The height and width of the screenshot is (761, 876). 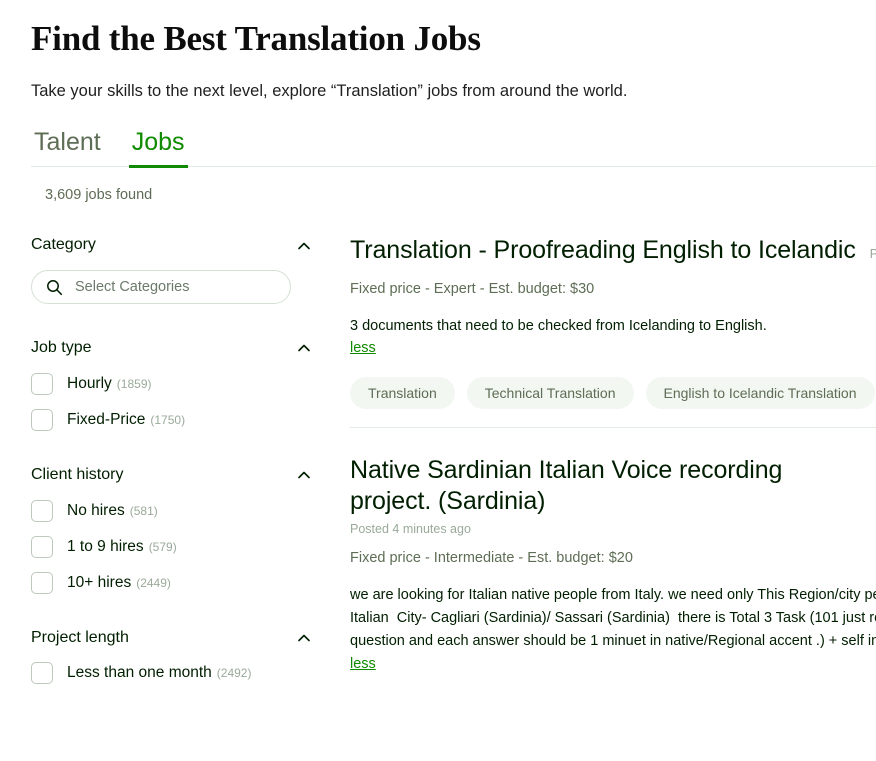 I want to click on filter-option-fixed-price: Fixed-Price (1750), so click(x=170, y=419).